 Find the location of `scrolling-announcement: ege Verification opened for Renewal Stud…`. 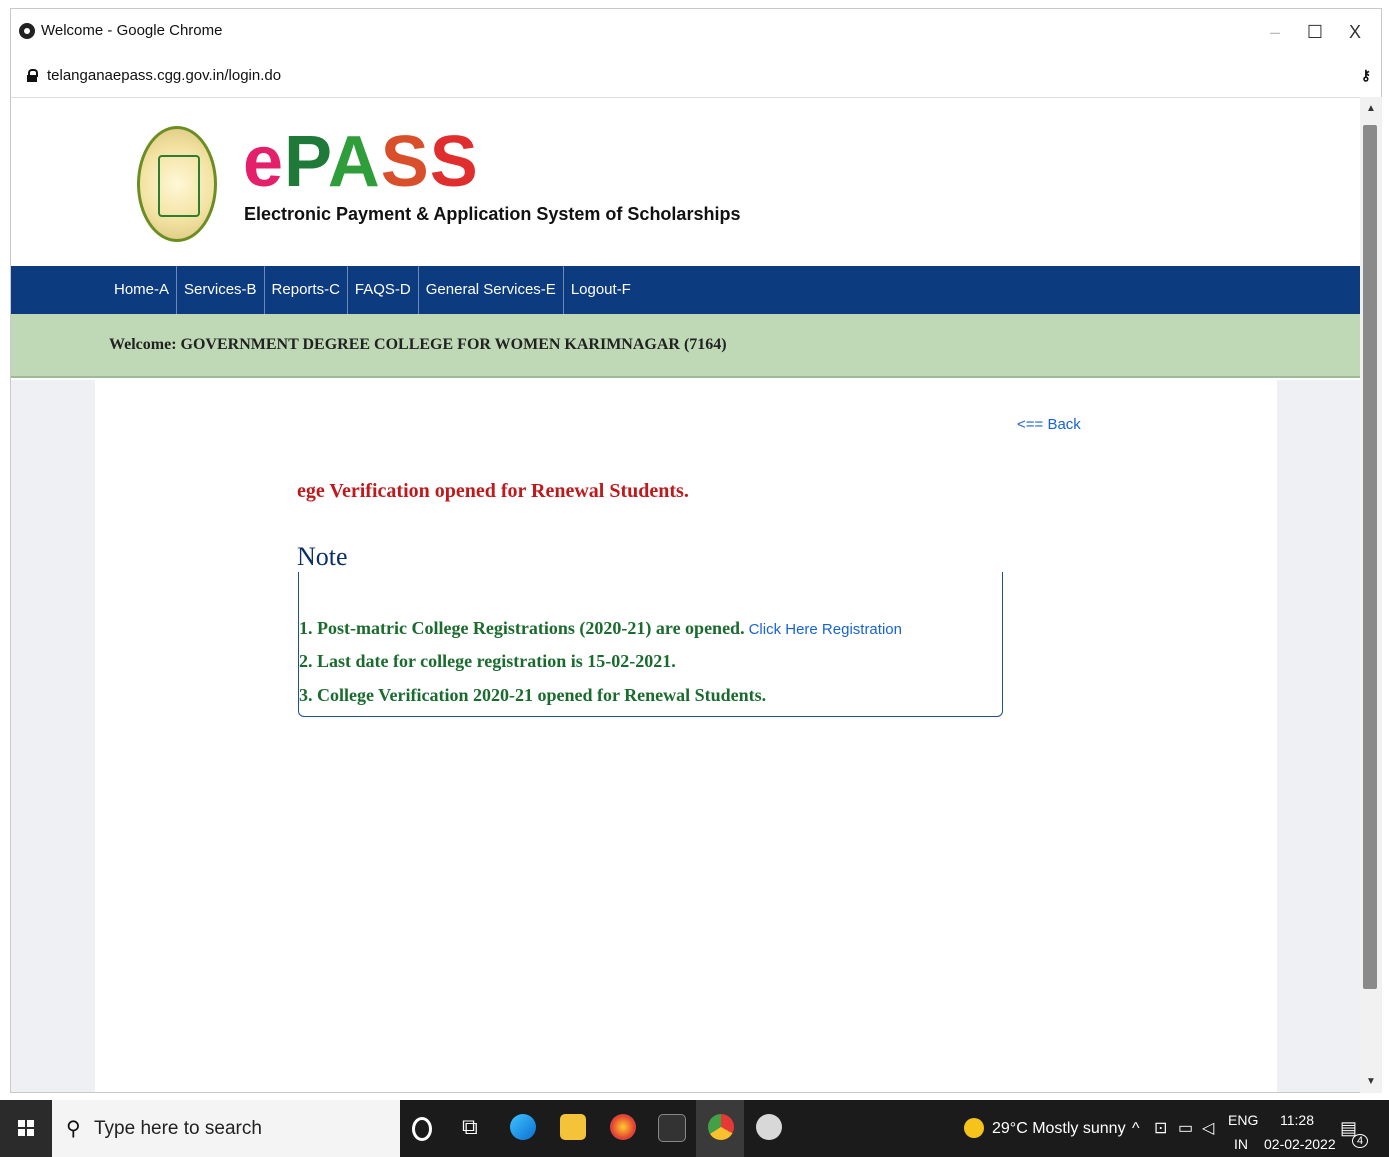

scrolling-announcement: ege Verification opened for Renewal Stud… is located at coordinates (493, 491).